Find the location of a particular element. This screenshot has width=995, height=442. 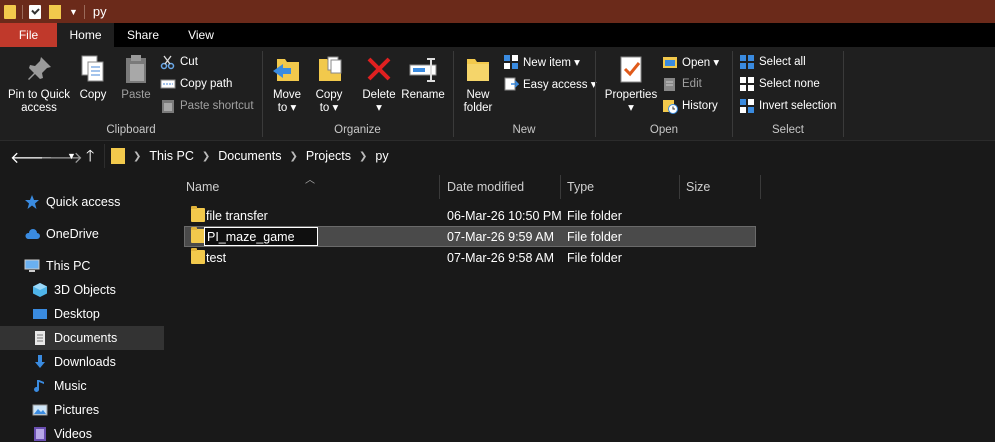

nav-desktop: Desktop is located at coordinates (82, 314).